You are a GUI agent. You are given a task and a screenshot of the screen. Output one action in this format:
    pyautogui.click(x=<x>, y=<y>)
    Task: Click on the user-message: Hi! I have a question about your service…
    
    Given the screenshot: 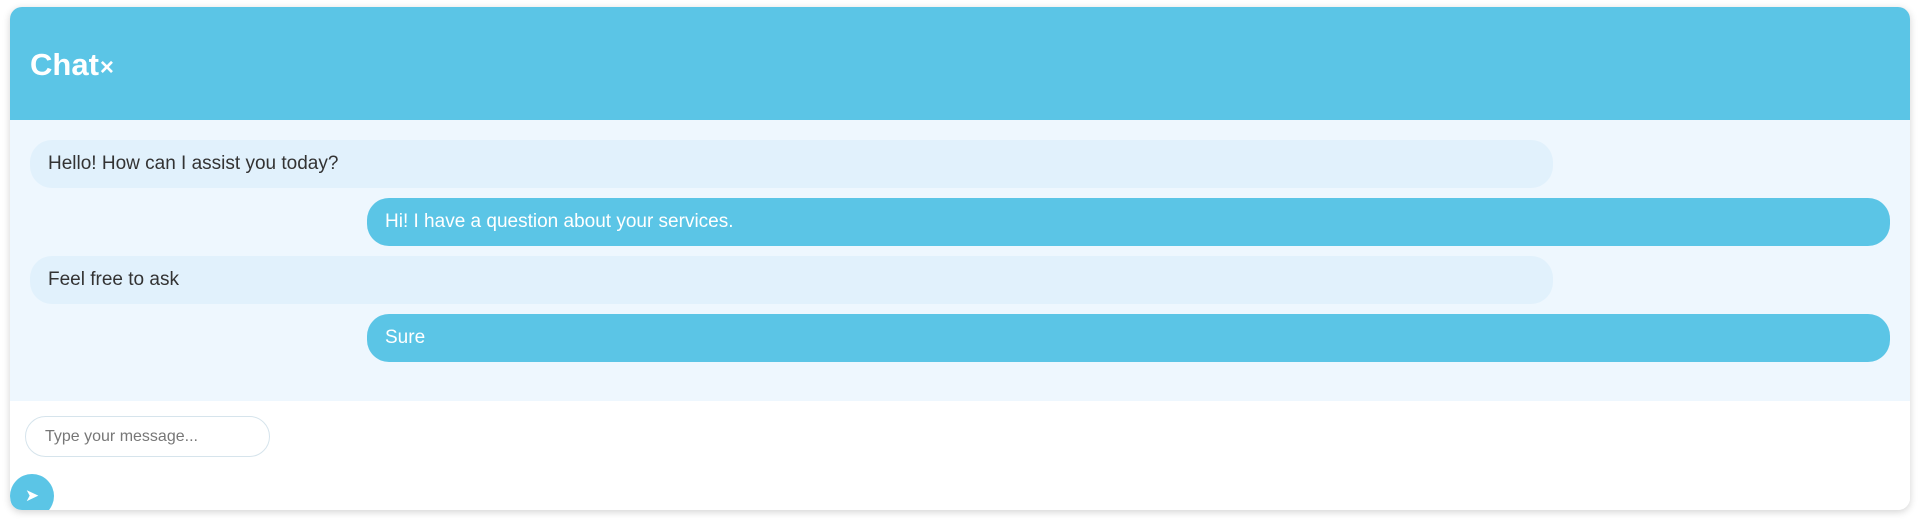 What is the action you would take?
    pyautogui.click(x=1128, y=222)
    